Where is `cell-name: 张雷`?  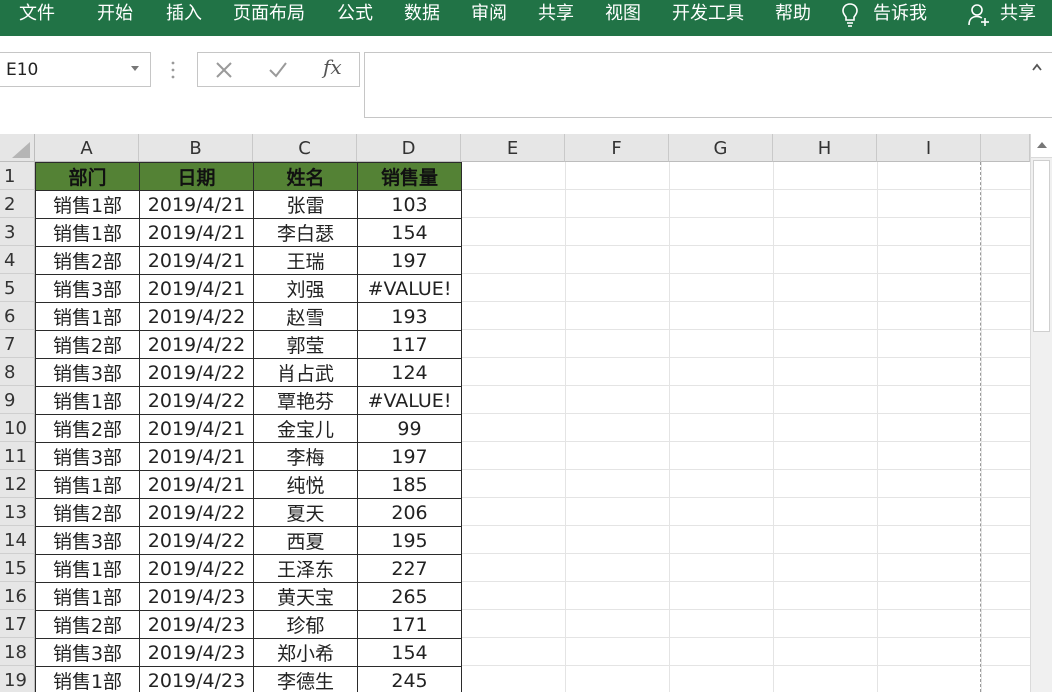
cell-name: 张雷 is located at coordinates (305, 204).